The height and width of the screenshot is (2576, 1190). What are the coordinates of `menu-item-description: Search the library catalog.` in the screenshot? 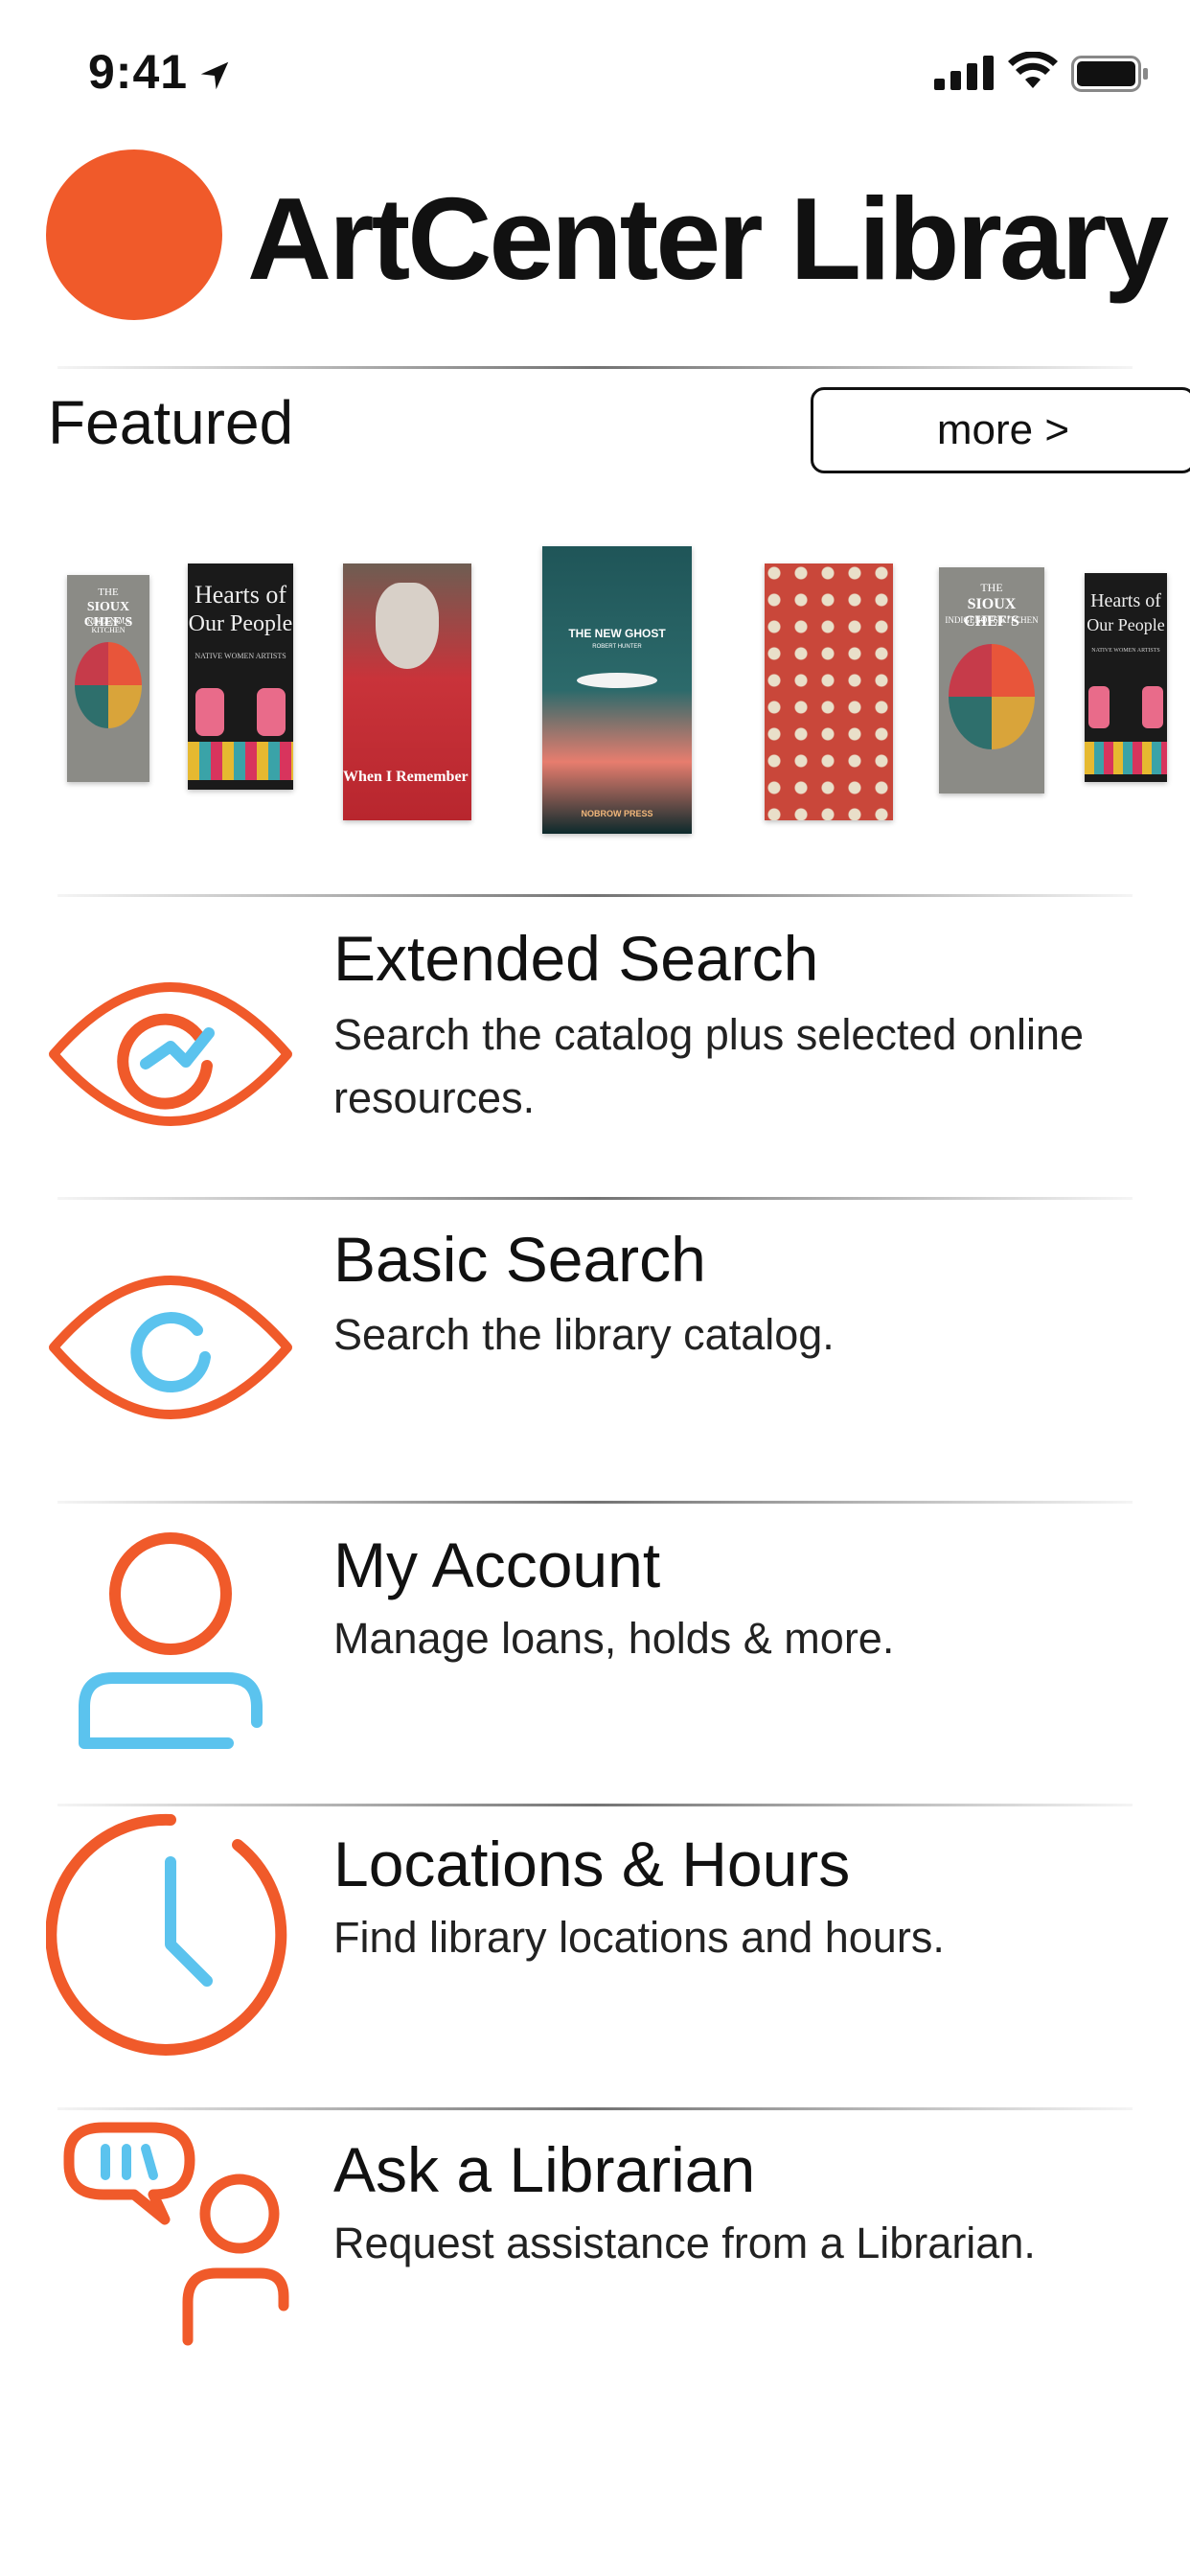 It's located at (584, 1334).